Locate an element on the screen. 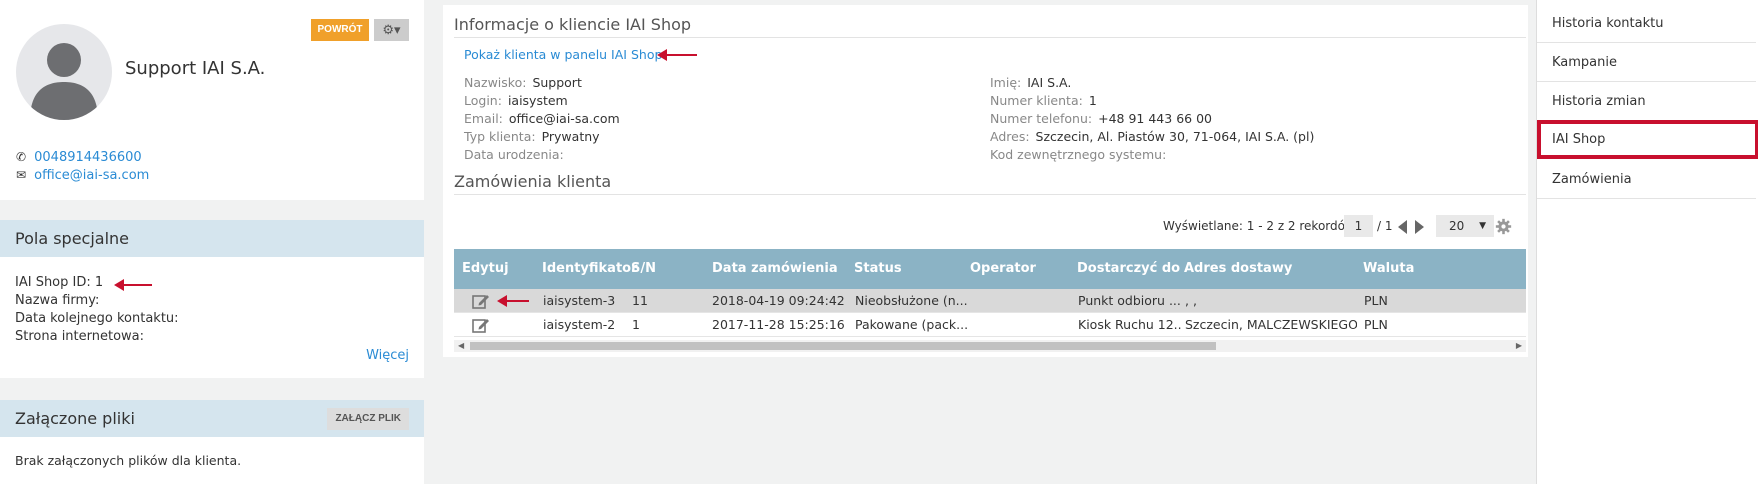 This screenshot has width=1758, height=484. client-name: Support IAI S.A. is located at coordinates (195, 68).